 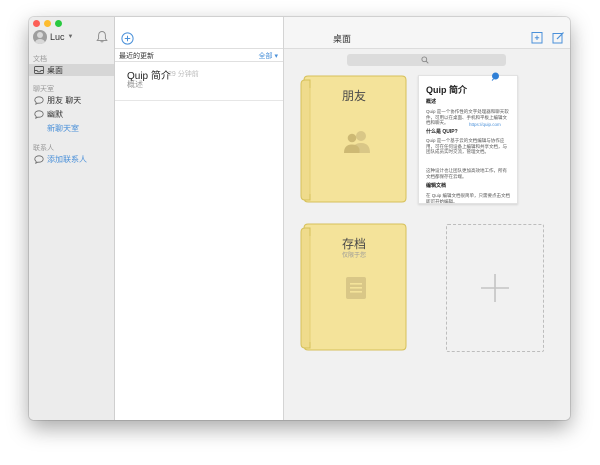 I want to click on archive-box-icon, so click(x=356, y=288).